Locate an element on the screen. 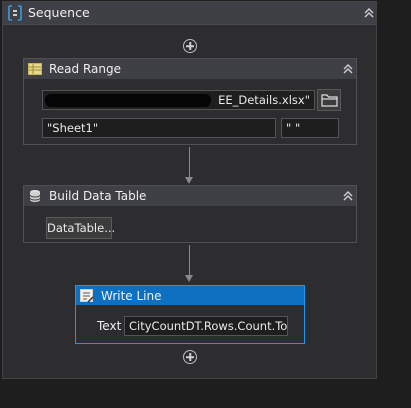 The width and height of the screenshot is (411, 408). workbook-path-value: EE_Details.xlsx" is located at coordinates (264, 100).